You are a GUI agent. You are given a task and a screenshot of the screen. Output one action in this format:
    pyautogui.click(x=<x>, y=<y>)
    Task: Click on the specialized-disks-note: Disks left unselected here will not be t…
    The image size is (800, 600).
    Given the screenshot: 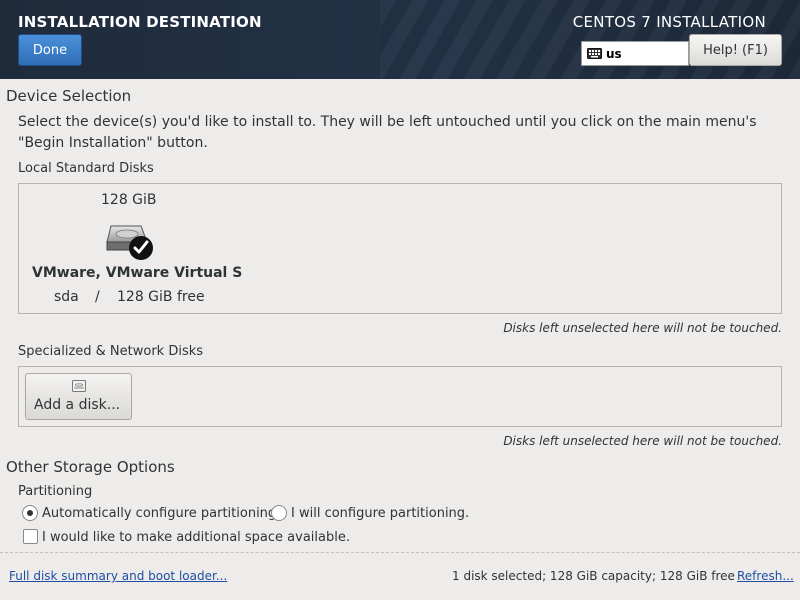 What is the action you would take?
    pyautogui.click(x=642, y=441)
    